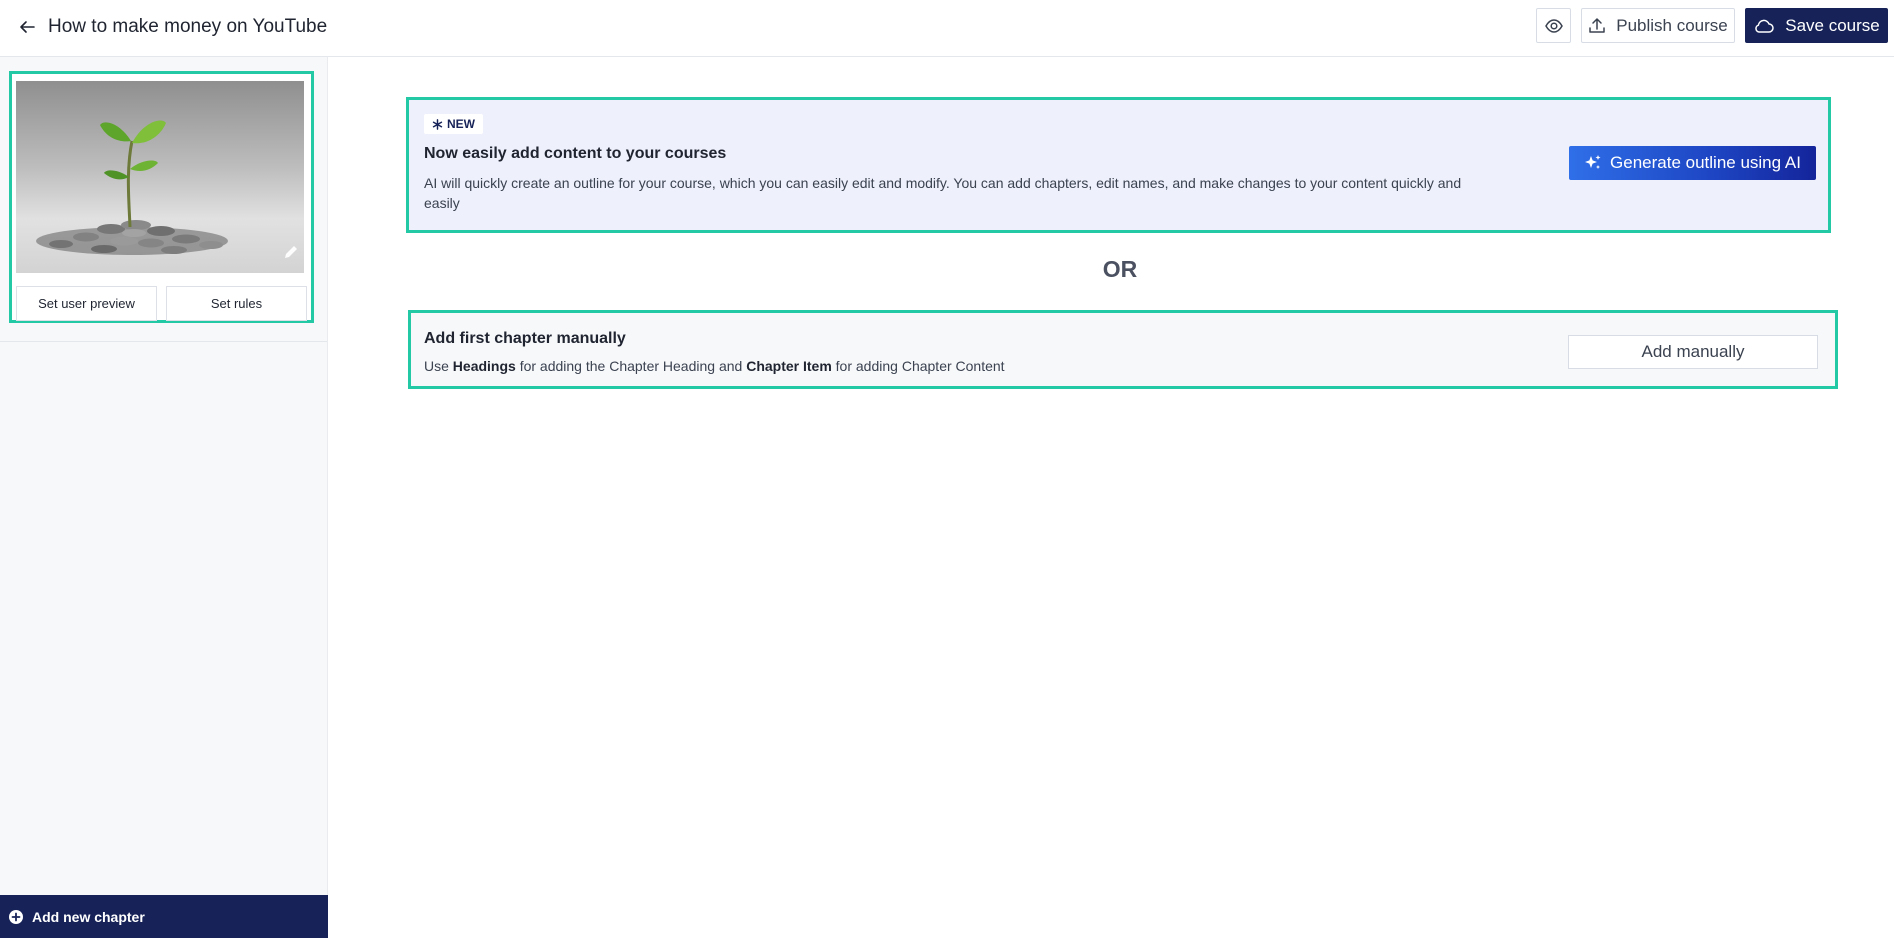  I want to click on page-title: How to make money on YouTube, so click(188, 26).